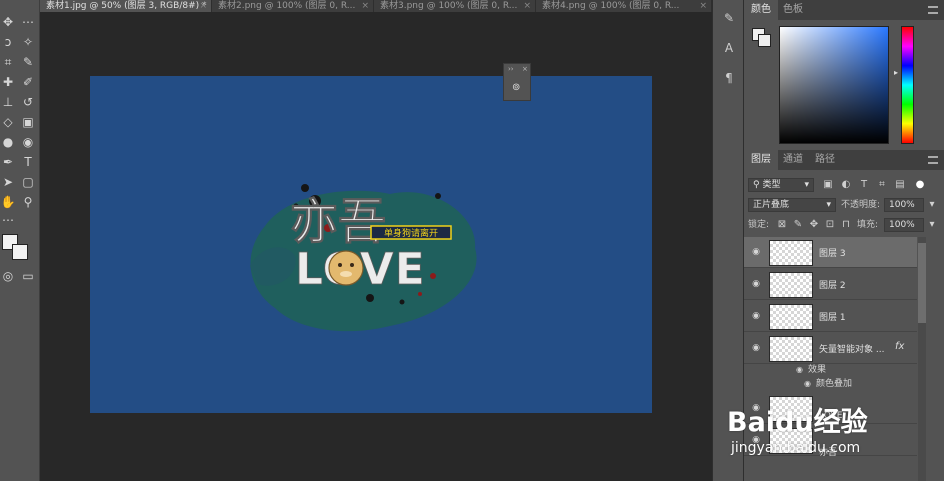 Image resolution: width=944 pixels, height=481 pixels. Describe the element at coordinates (882, 185) in the screenshot. I see `filter-shape-icon: ⌗` at that location.